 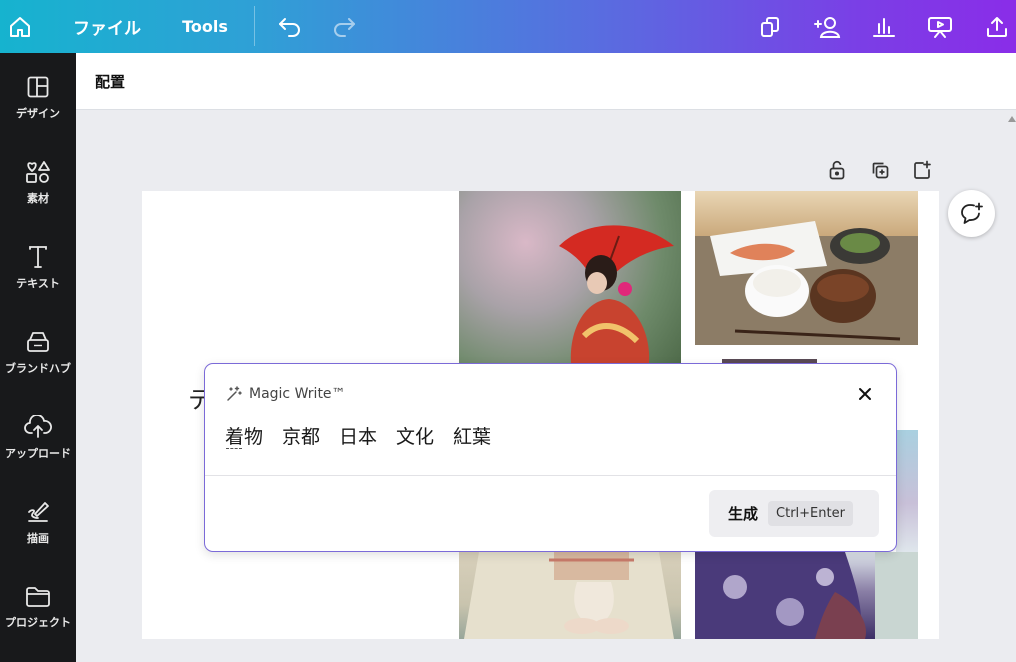 I want to click on brand-icon, so click(x=38, y=342).